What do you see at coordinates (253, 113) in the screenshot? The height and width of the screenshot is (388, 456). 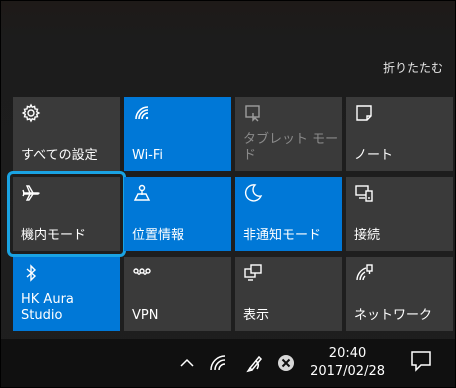 I see `tablet-mode-icon` at bounding box center [253, 113].